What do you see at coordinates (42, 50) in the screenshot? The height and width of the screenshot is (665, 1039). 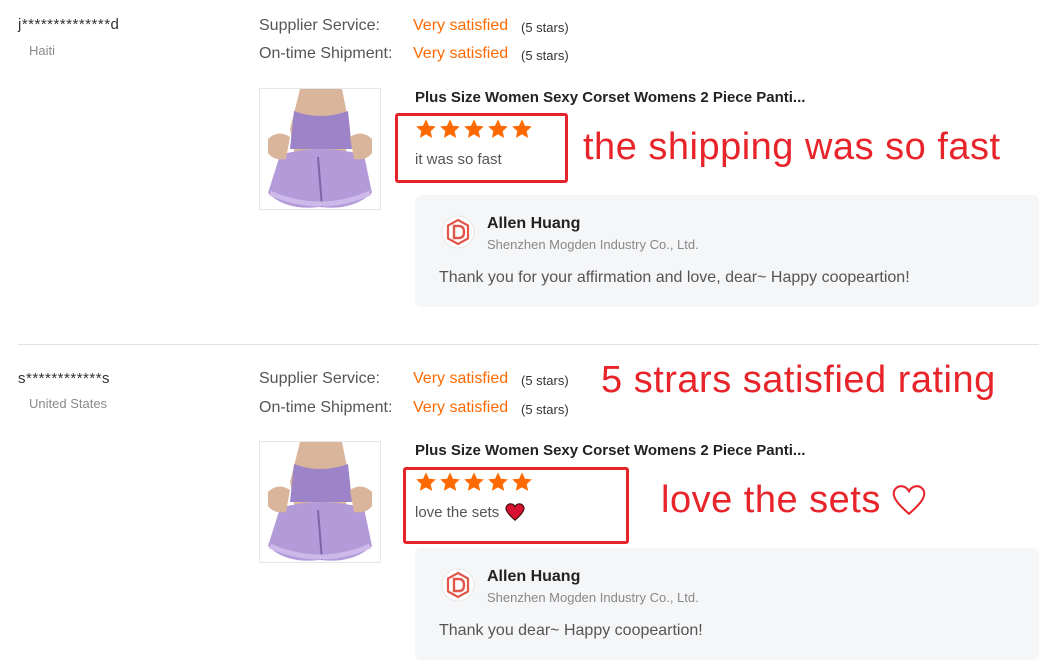 I see `buyer-country: Haiti` at bounding box center [42, 50].